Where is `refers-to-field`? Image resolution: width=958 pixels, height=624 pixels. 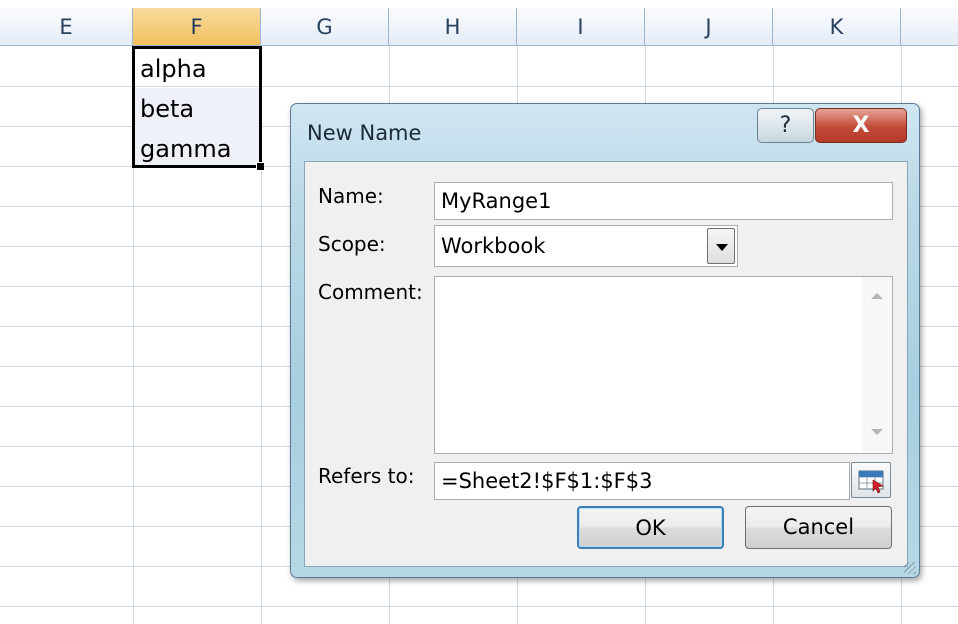 refers-to-field is located at coordinates (642, 481).